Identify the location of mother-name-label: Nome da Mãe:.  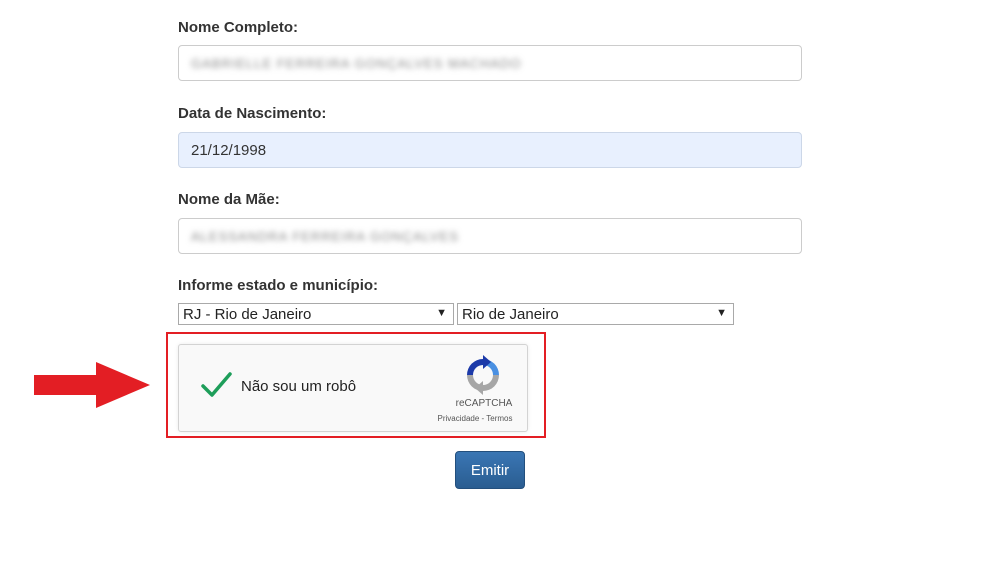
(229, 199).